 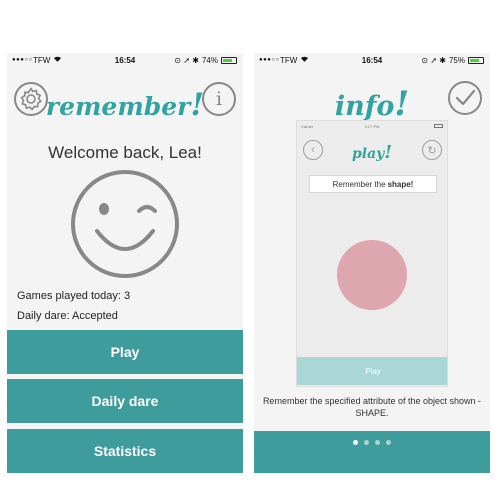 I want to click on refresh-button: ↻, so click(x=432, y=150).